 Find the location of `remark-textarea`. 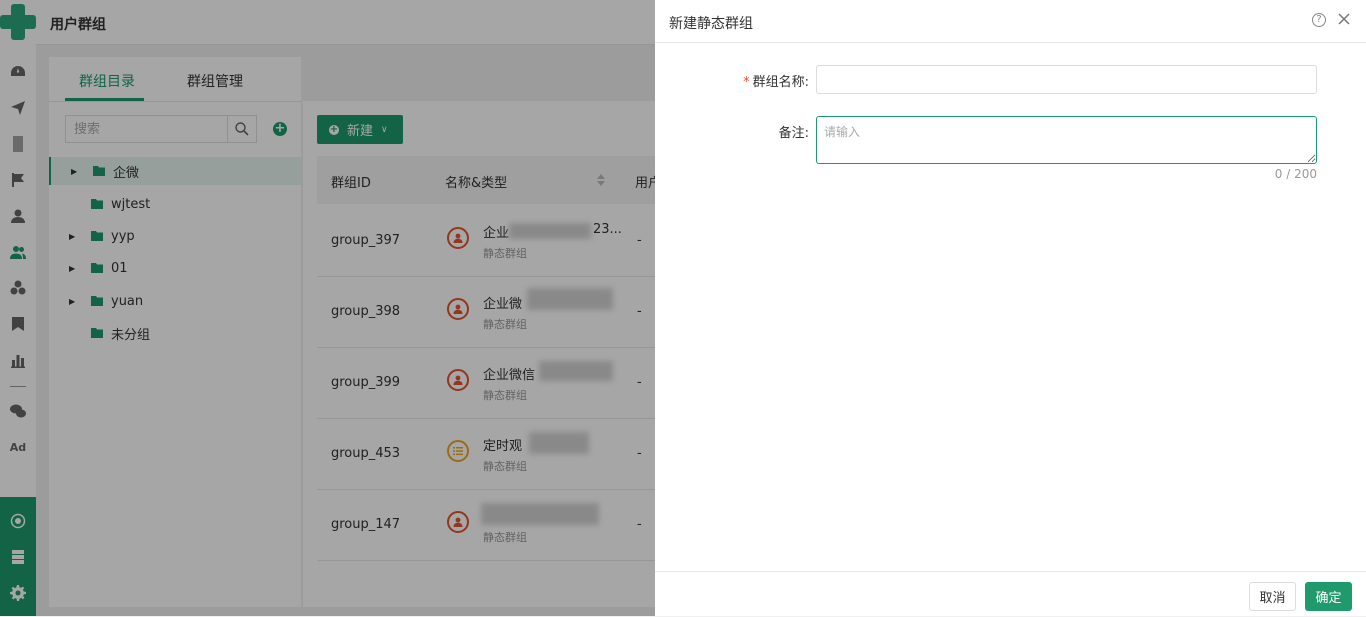

remark-textarea is located at coordinates (1066, 140).